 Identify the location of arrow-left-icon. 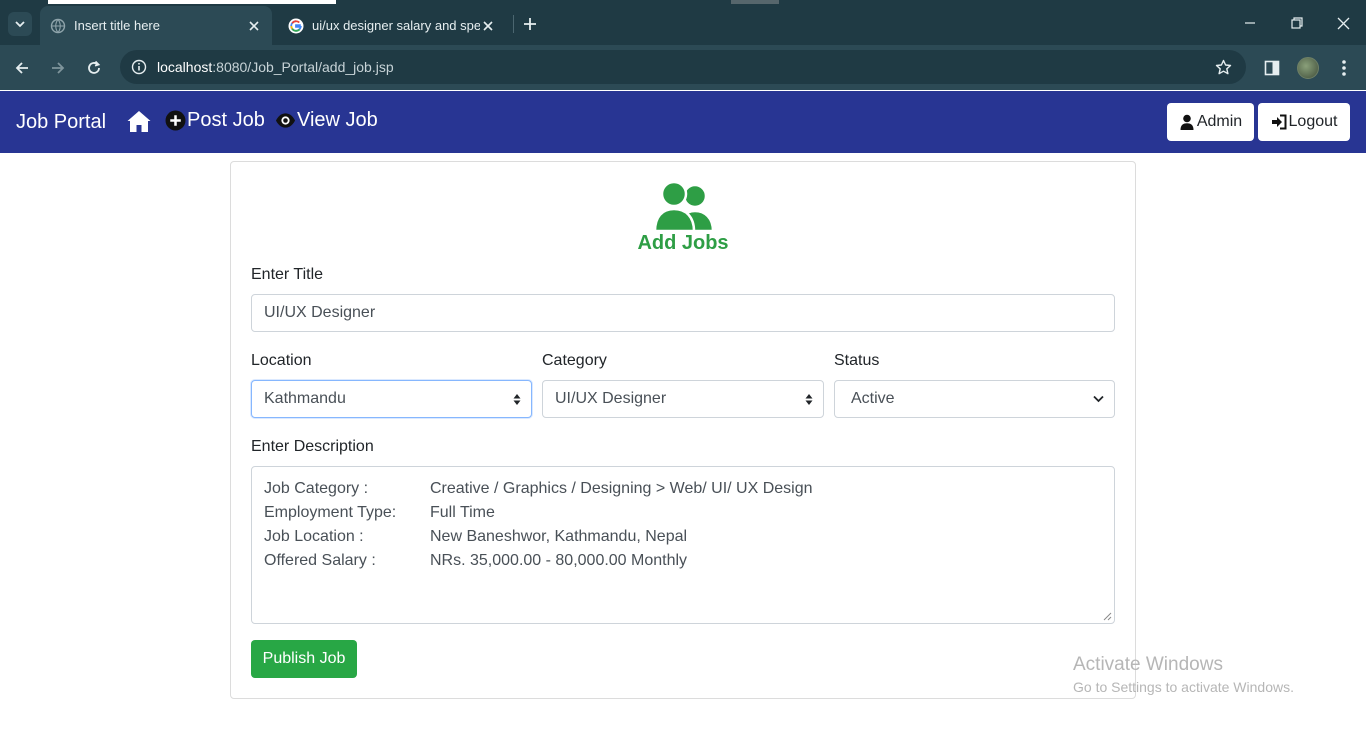
(21, 68).